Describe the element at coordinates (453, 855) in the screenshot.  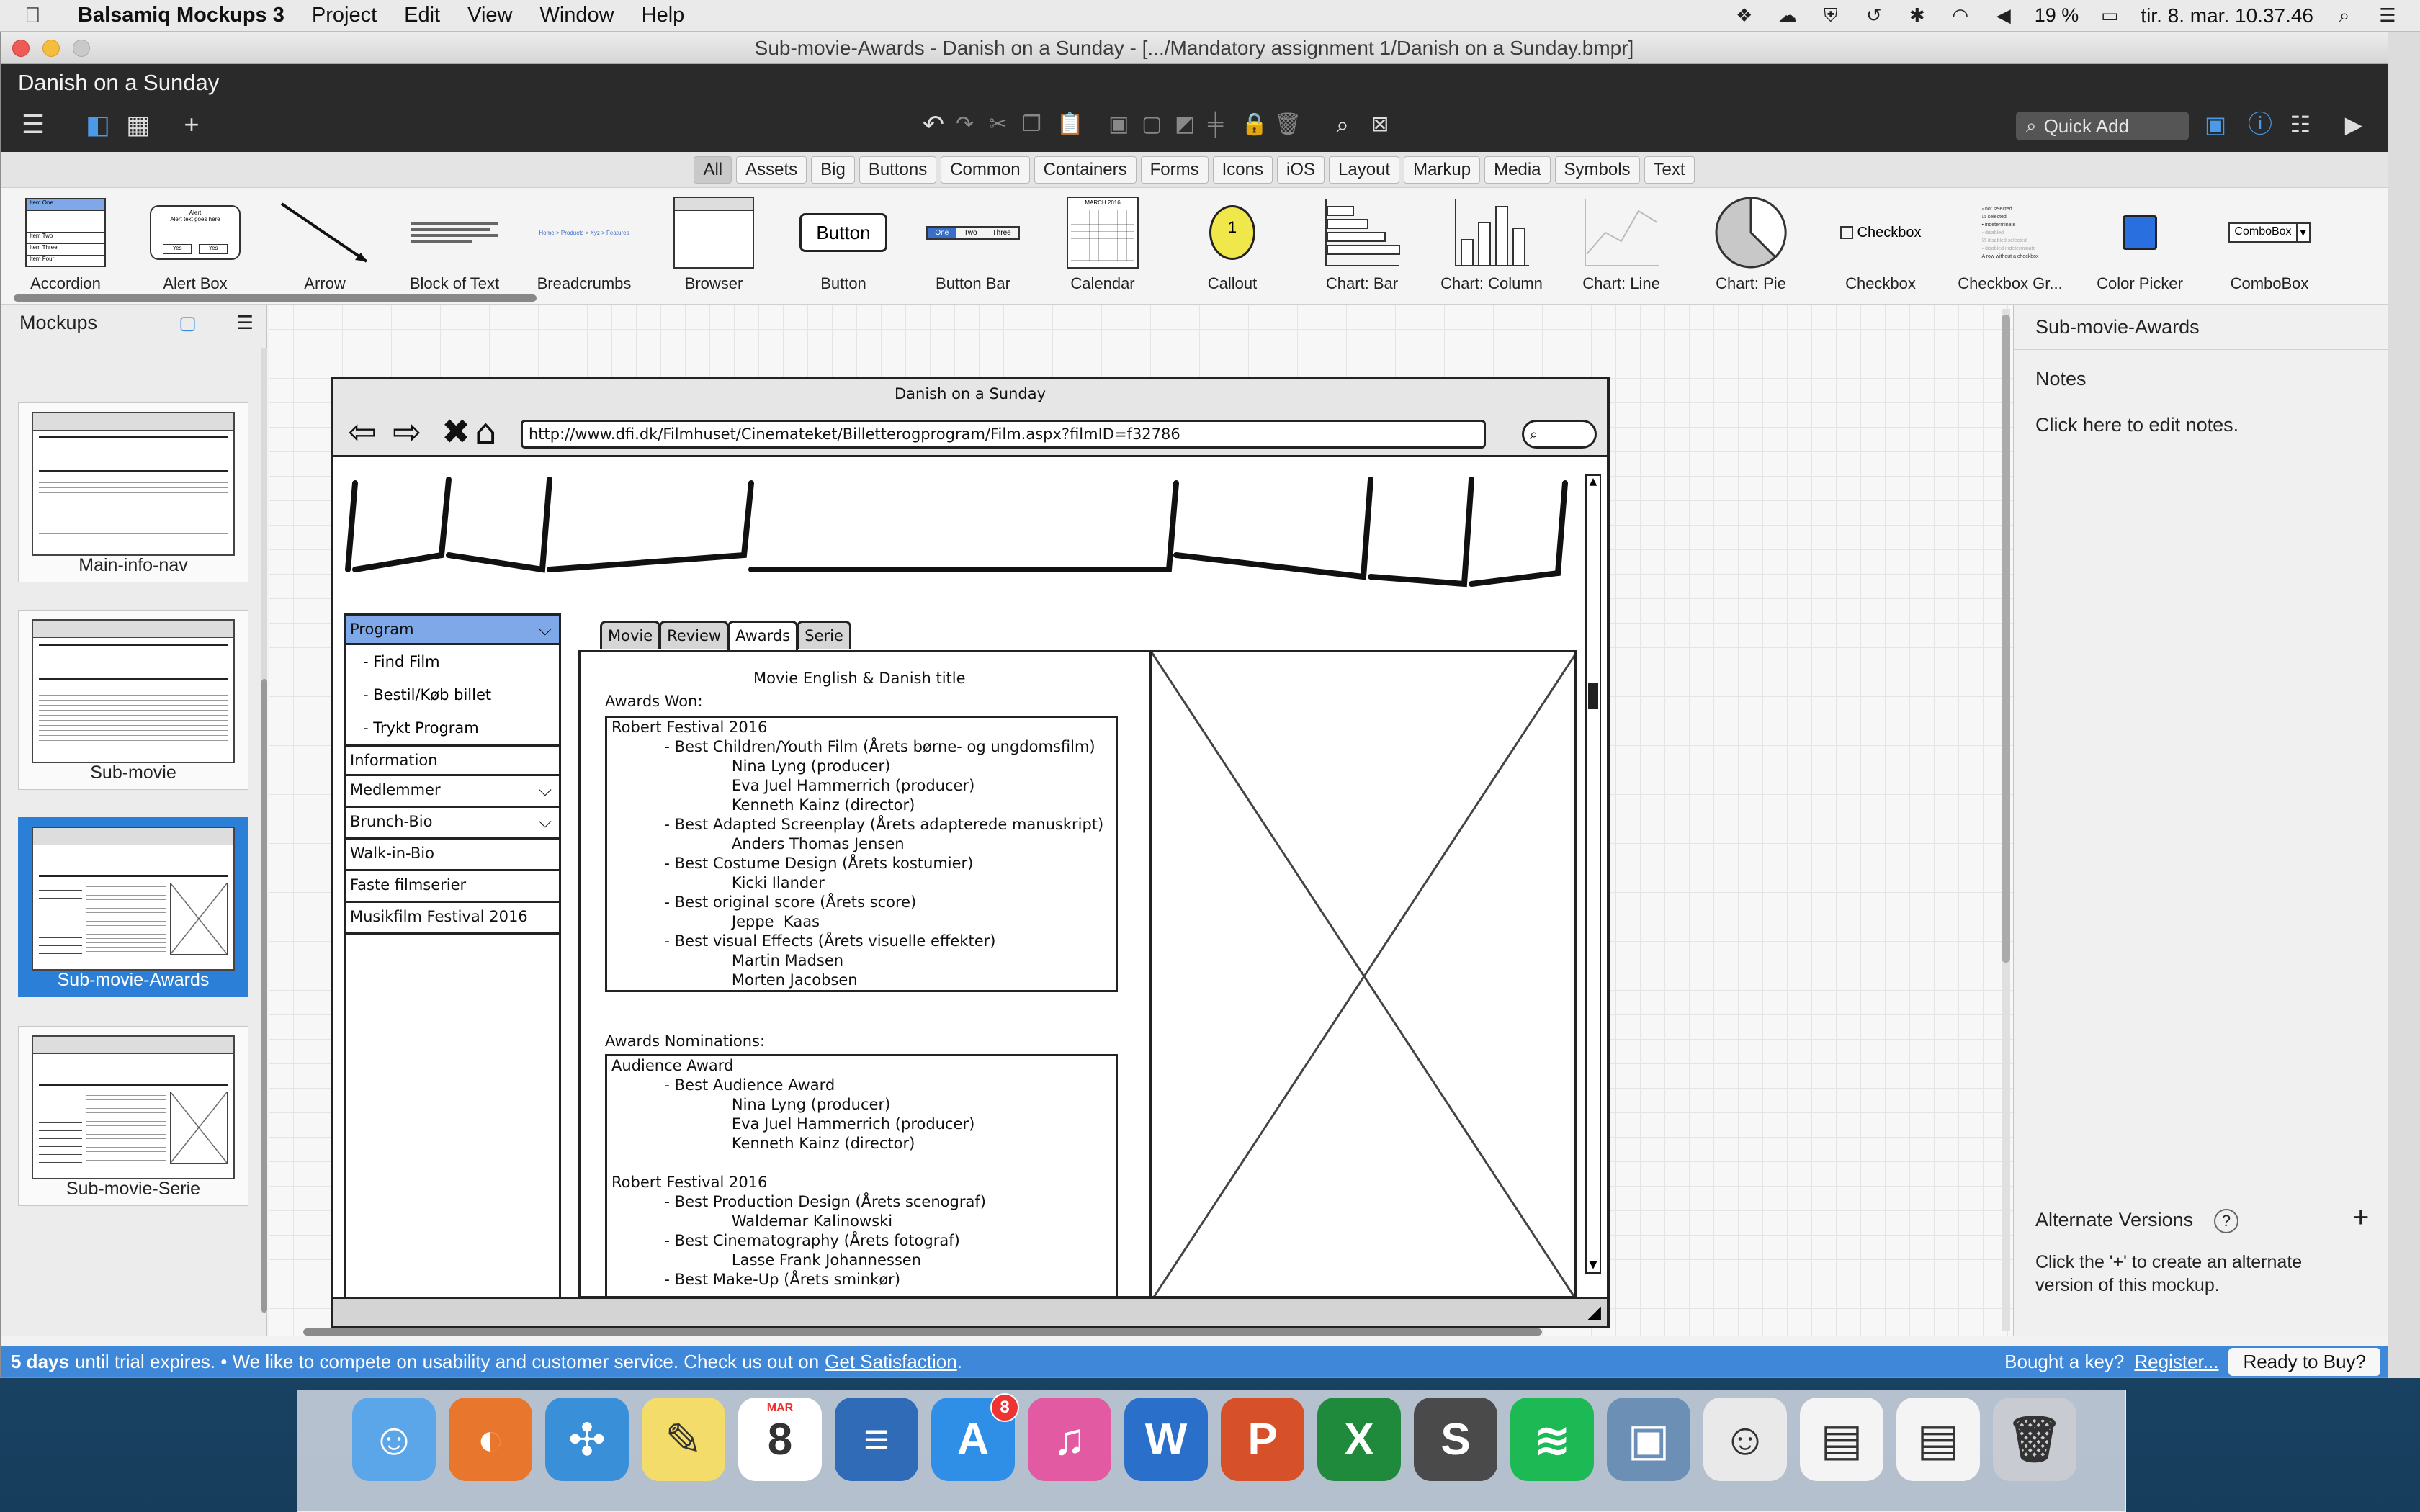
I see `nav-walk-in-bio: Walk-in-Bio` at that location.